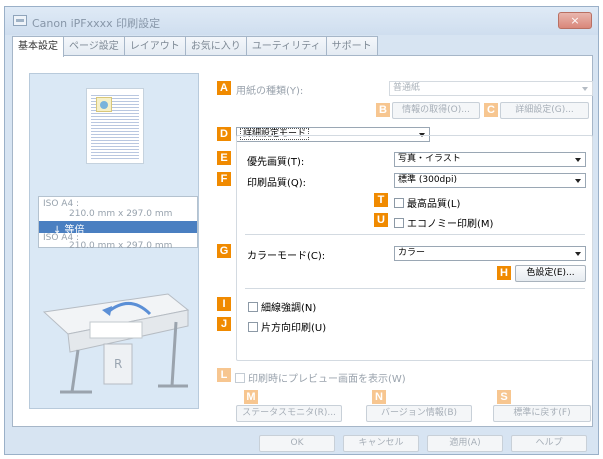  I want to click on color-mode-select: カラー, so click(490, 253).